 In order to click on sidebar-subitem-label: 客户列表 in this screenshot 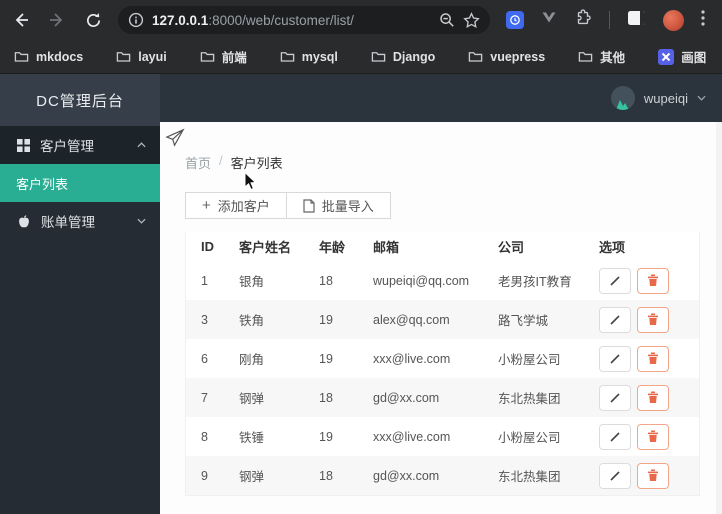, I will do `click(42, 184)`.